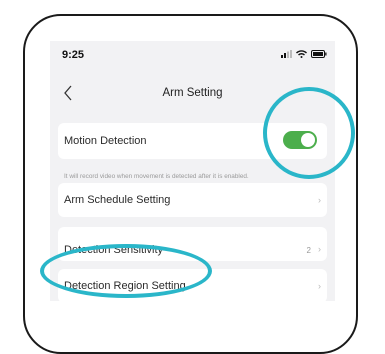 The image size is (385, 354). I want to click on status-bar: 9:25, so click(192, 56).